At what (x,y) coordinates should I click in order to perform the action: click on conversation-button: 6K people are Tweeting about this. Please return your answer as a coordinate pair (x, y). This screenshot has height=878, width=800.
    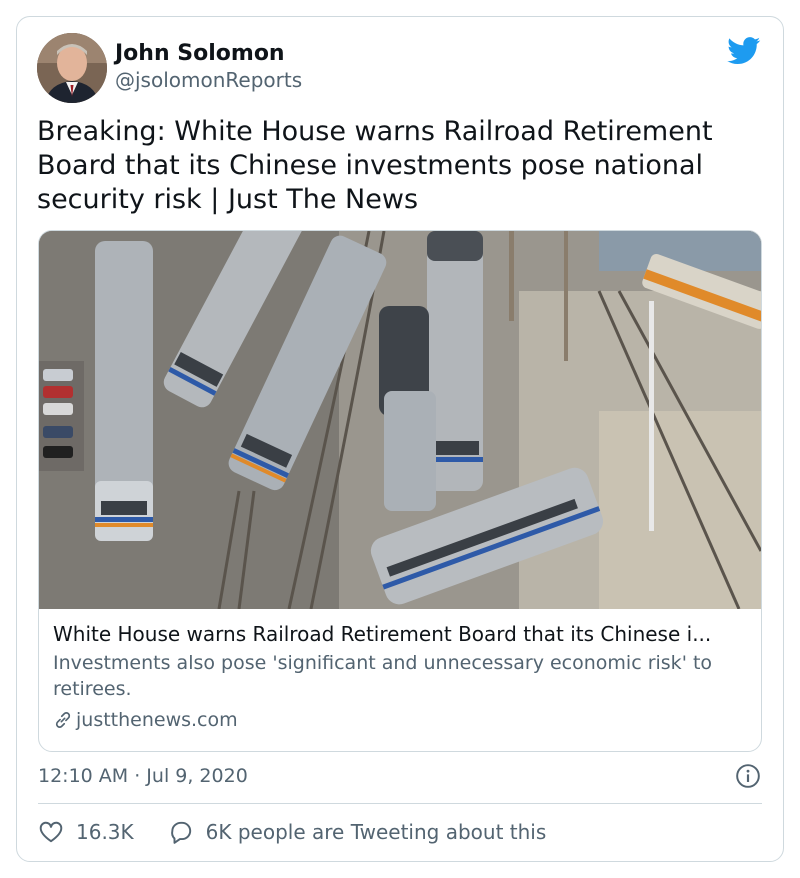
    Looking at the image, I should click on (357, 832).